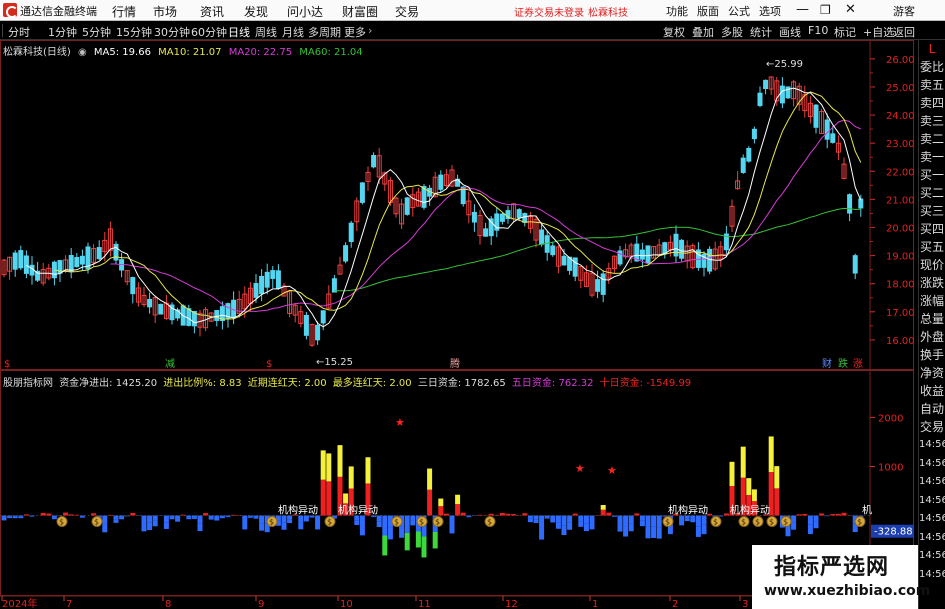 The width and height of the screenshot is (945, 609). I want to click on menu-banmian: 版面, so click(708, 11).